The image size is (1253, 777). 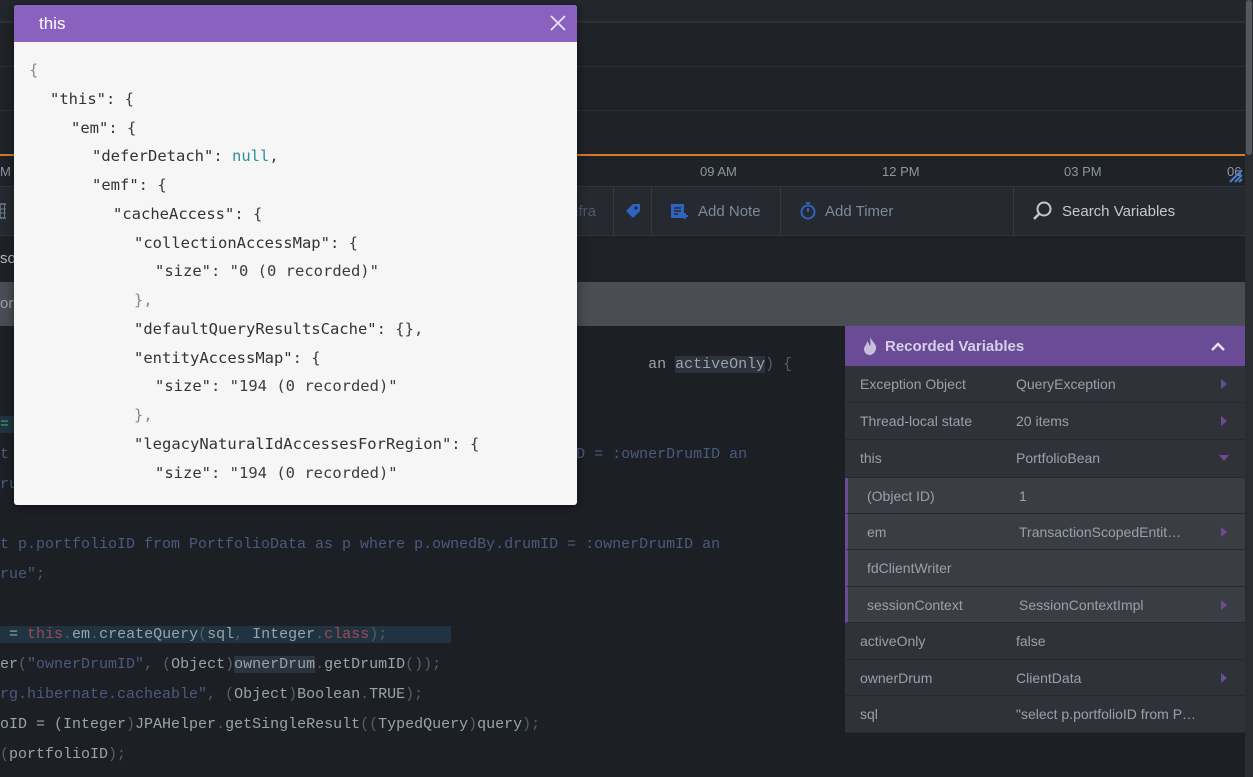 I want to click on json-key: "emf", so click(x=115, y=185).